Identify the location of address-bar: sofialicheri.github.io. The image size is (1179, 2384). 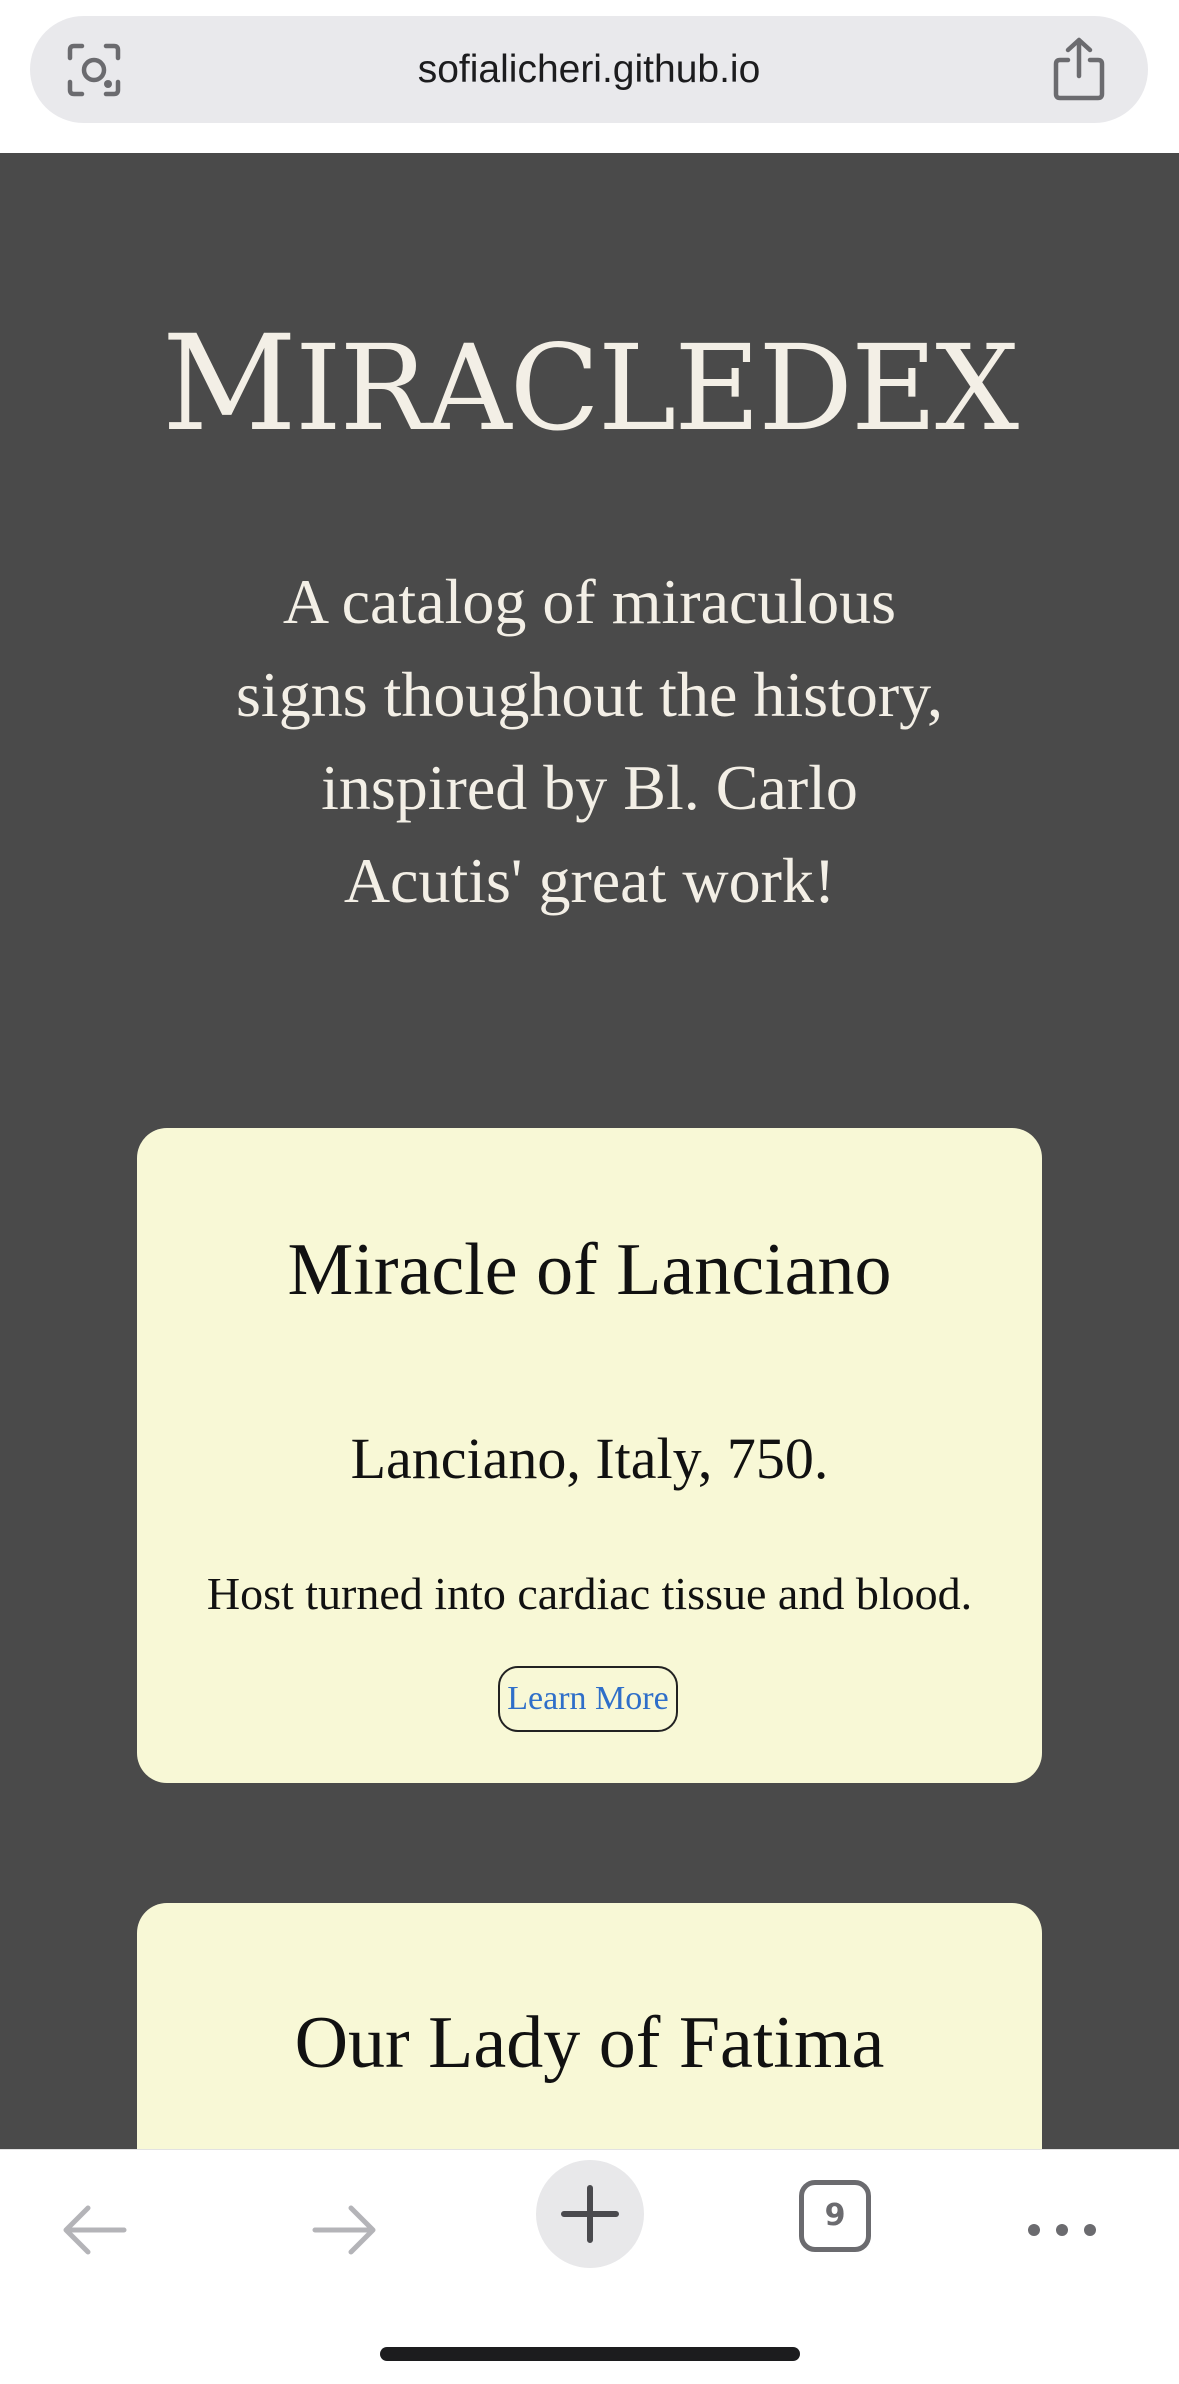
(589, 69).